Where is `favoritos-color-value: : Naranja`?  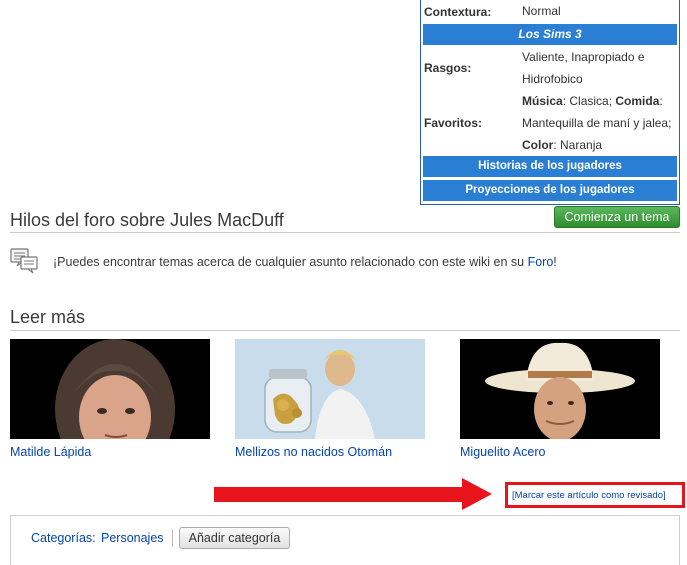
favoritos-color-value: : Naranja is located at coordinates (578, 145).